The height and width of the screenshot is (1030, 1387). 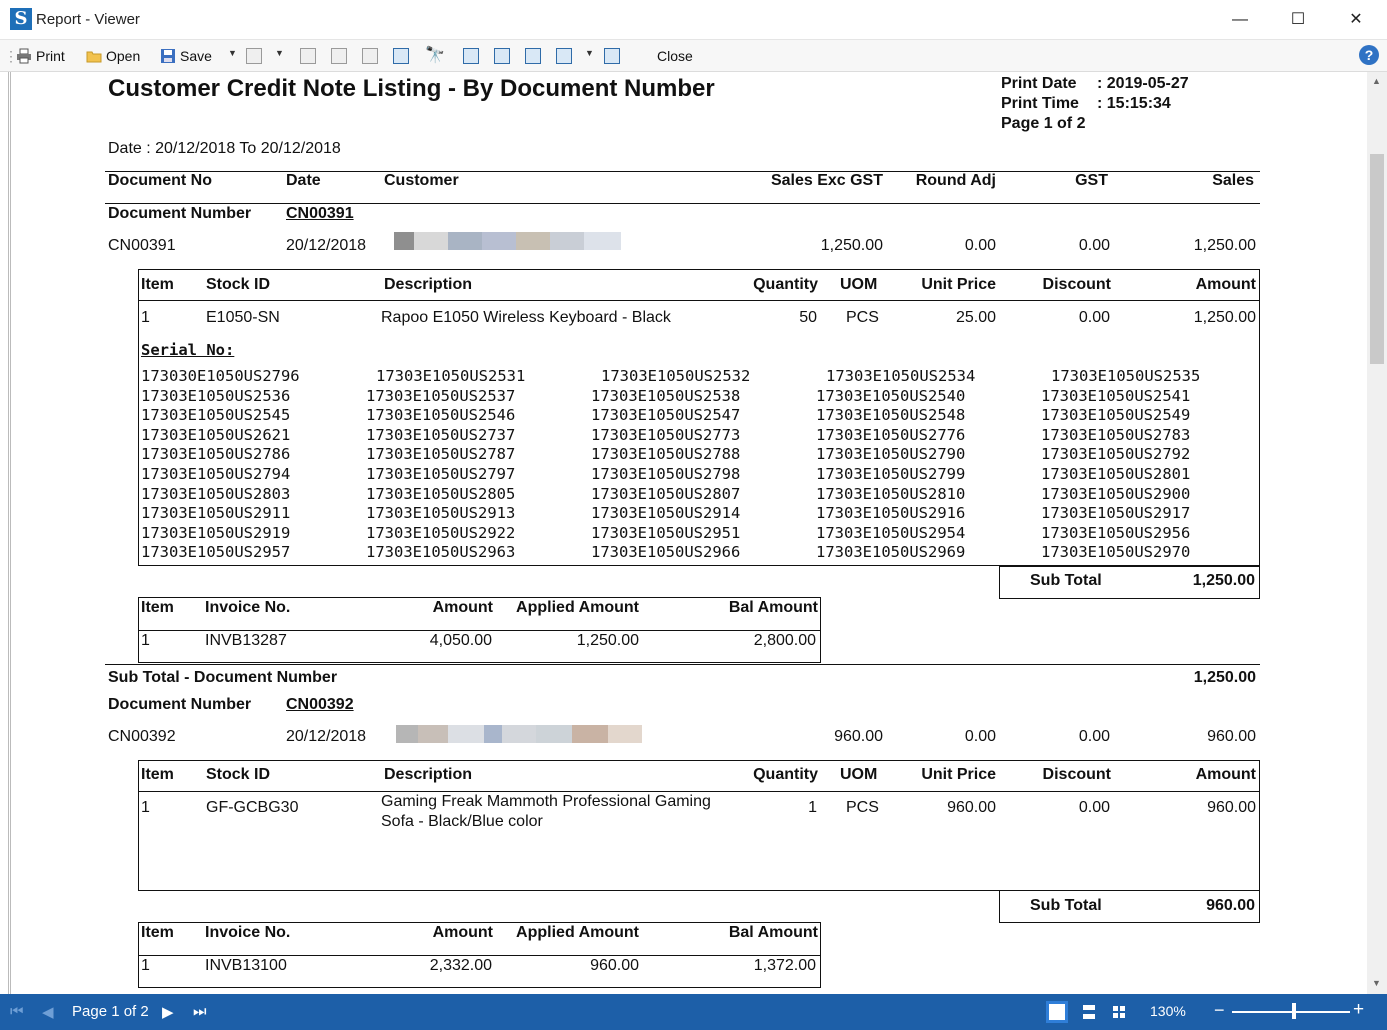 What do you see at coordinates (682, 664) in the screenshot?
I see `subtotal-doc-rule` at bounding box center [682, 664].